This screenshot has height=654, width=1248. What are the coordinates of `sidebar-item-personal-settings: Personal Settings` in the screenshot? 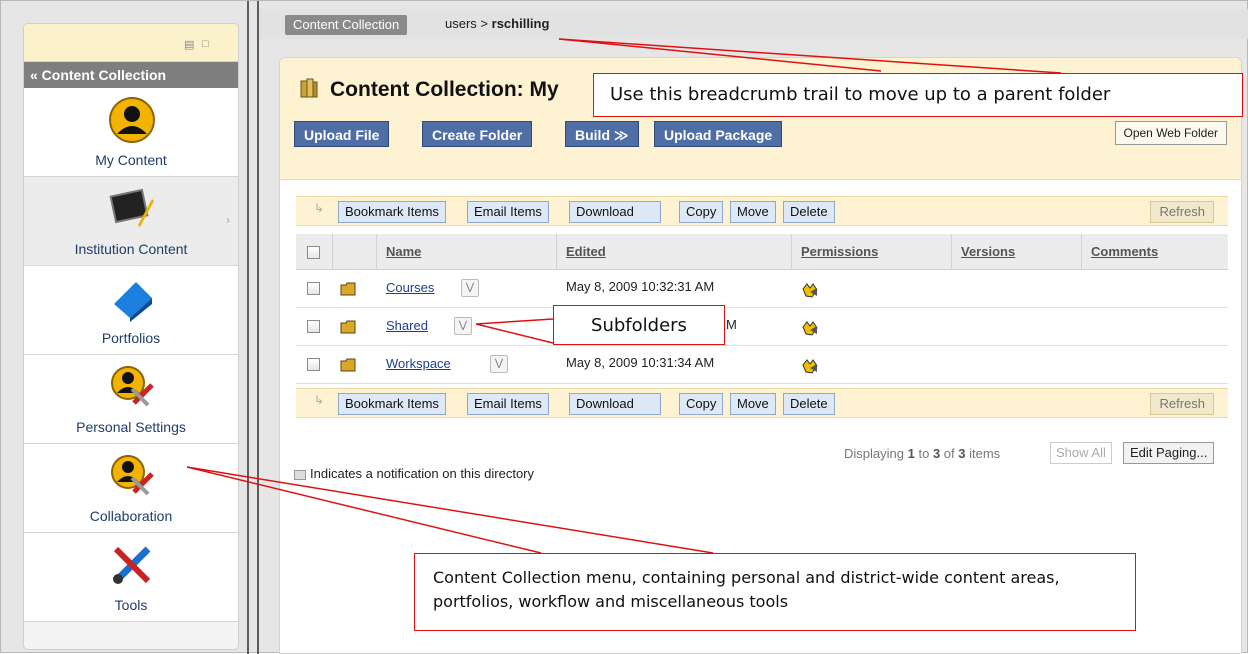 It's located at (131, 399).